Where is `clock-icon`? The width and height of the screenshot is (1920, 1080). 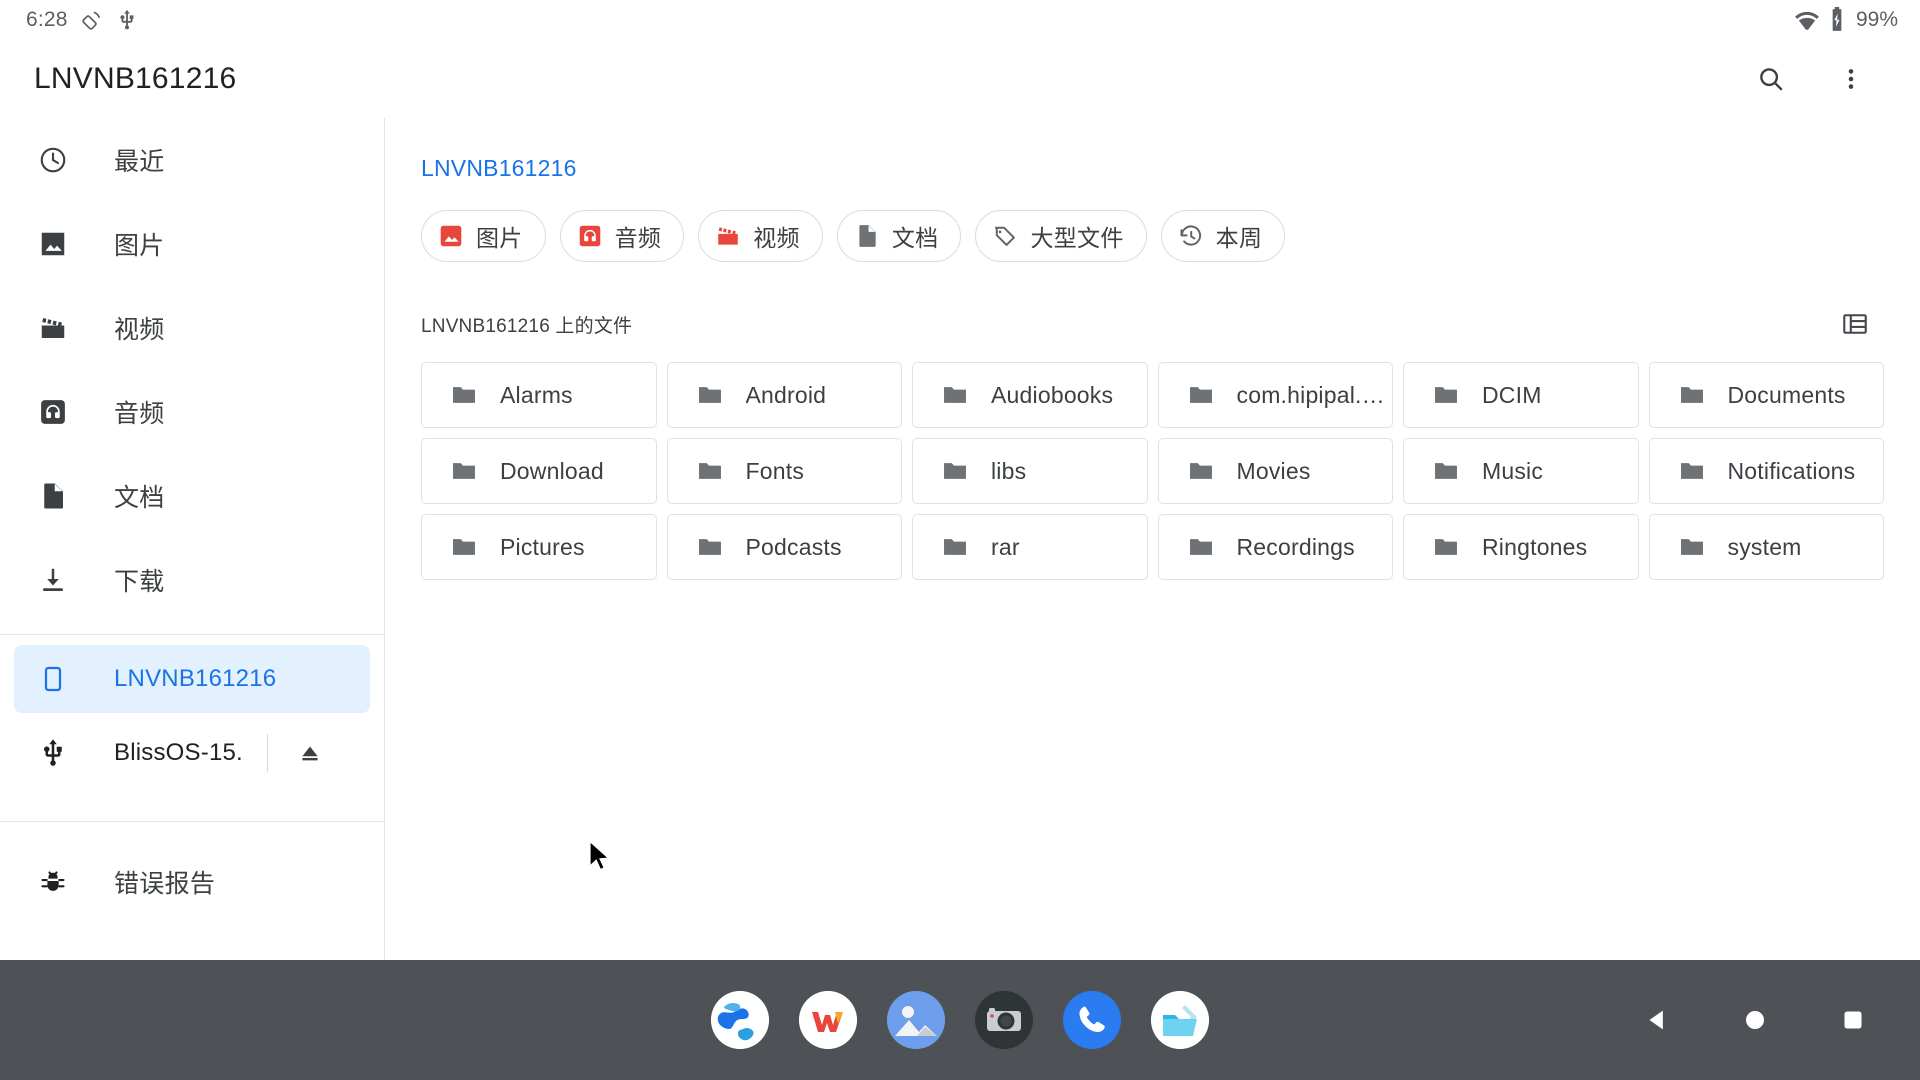
clock-icon is located at coordinates (53, 160).